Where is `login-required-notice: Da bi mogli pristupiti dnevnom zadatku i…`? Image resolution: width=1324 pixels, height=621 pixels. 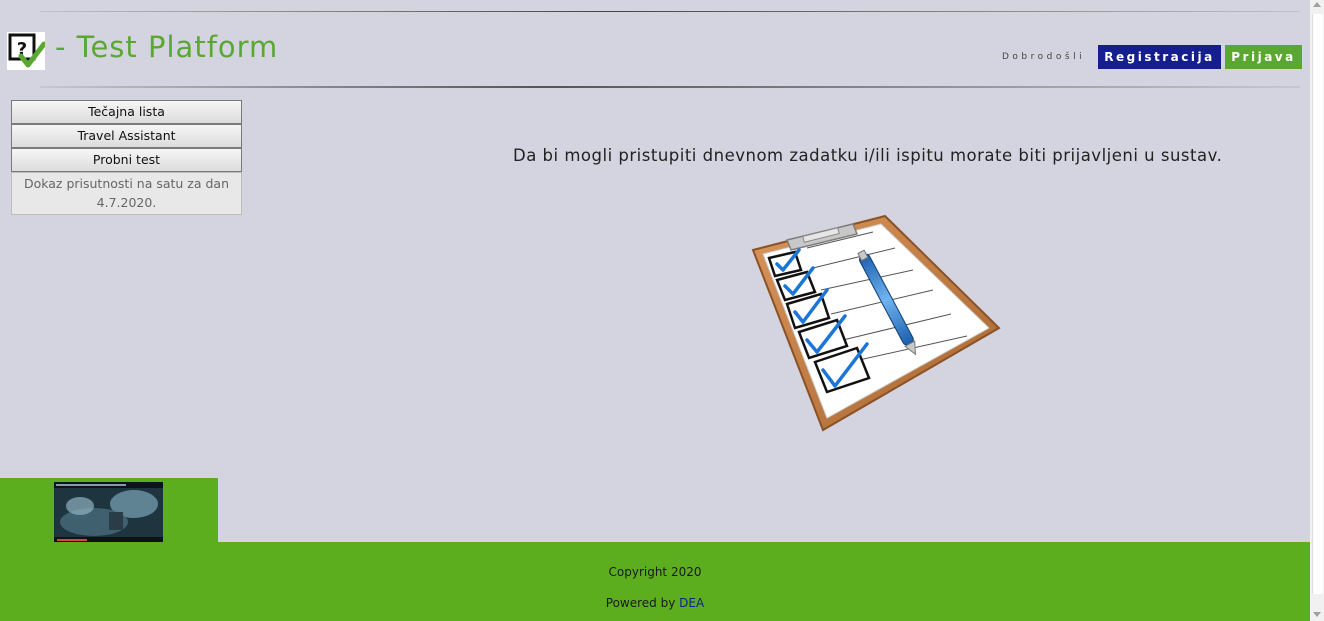 login-required-notice: Da bi mogli pristupiti dnevnom zadatku i… is located at coordinates (868, 155).